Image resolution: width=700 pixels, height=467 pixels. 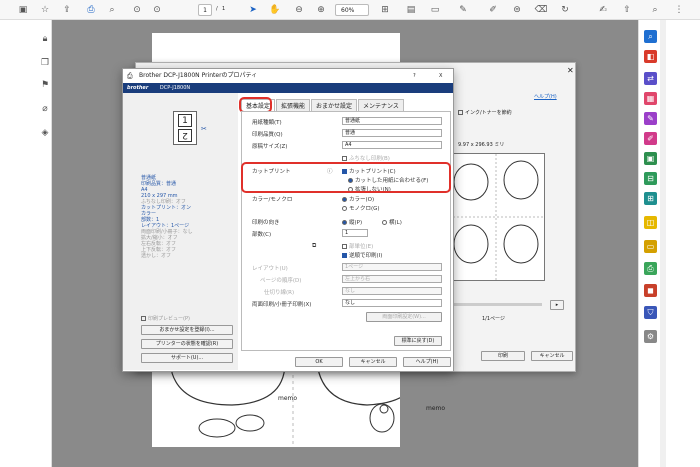 I want to click on protect-icon: ⛉, so click(x=650, y=312).